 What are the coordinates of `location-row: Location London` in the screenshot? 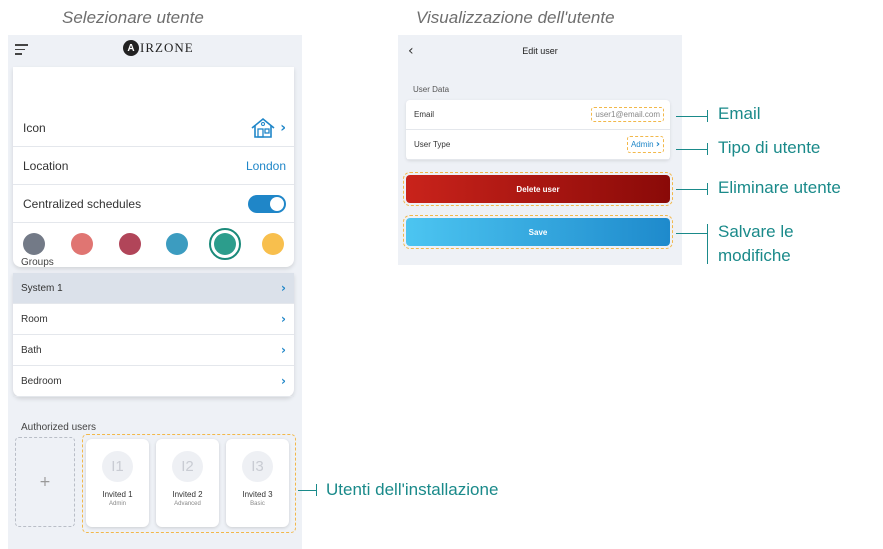 It's located at (153, 166).